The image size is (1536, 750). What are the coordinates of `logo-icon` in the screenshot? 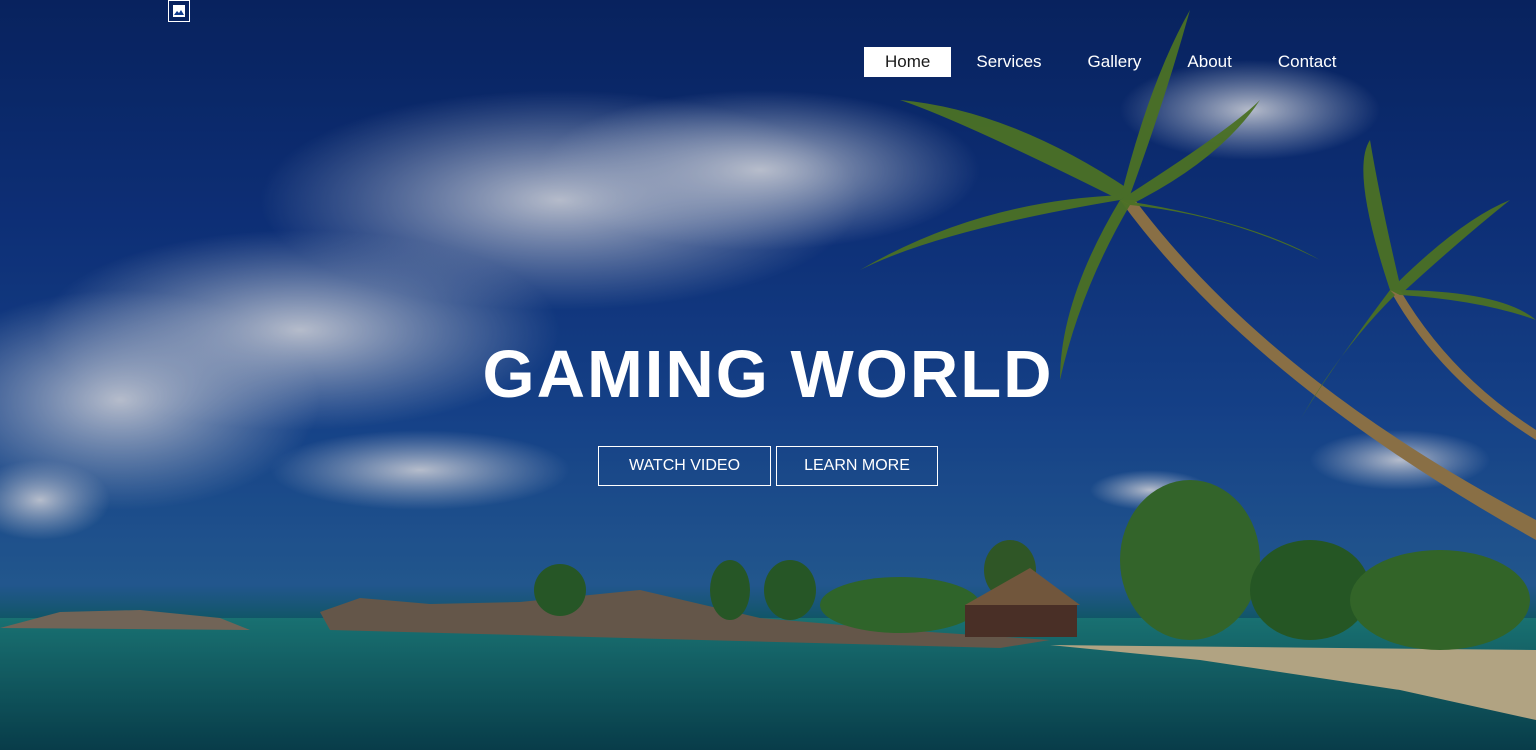 It's located at (179, 11).